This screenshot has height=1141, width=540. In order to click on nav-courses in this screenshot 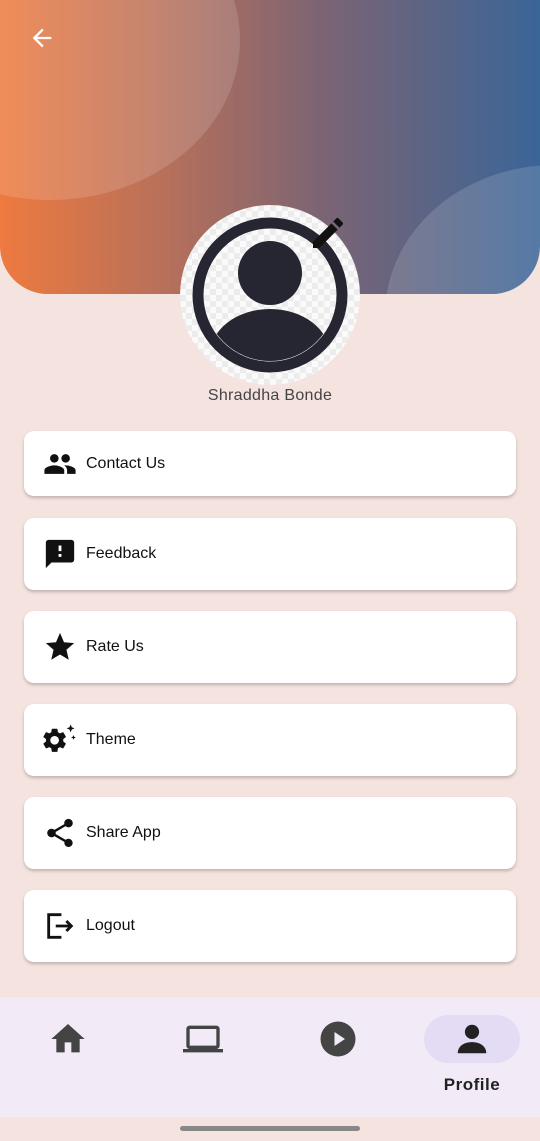, I will do `click(203, 1057)`.